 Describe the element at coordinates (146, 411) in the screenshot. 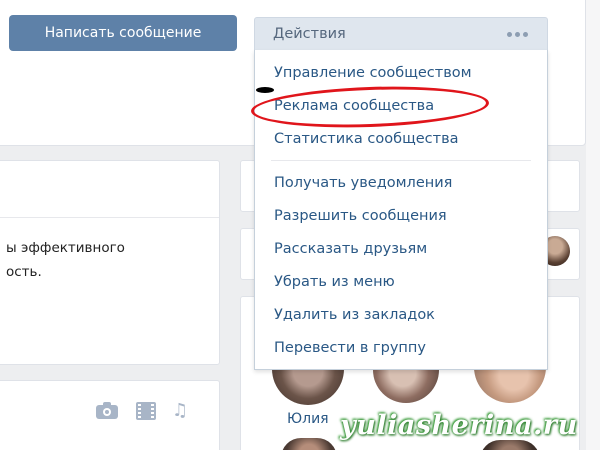

I see `video-icon` at that location.